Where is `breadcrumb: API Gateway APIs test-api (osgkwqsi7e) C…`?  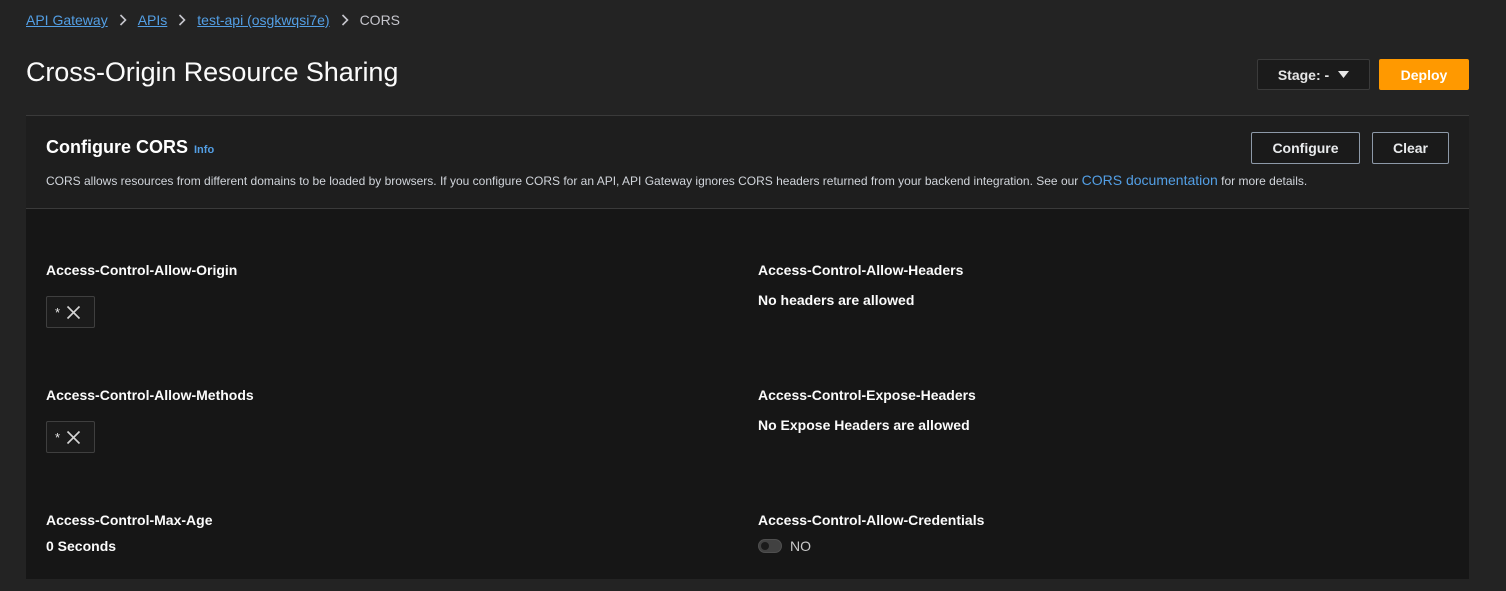 breadcrumb: API Gateway APIs test-api (osgkwqsi7e) C… is located at coordinates (213, 20).